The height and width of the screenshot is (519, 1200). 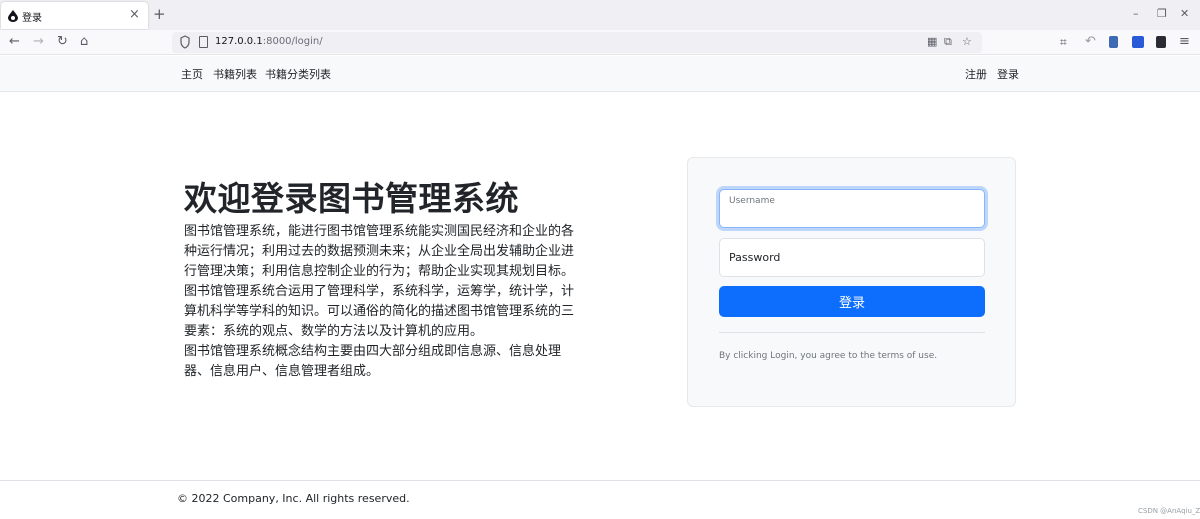 I want to click on back-icon: ←, so click(x=14, y=42).